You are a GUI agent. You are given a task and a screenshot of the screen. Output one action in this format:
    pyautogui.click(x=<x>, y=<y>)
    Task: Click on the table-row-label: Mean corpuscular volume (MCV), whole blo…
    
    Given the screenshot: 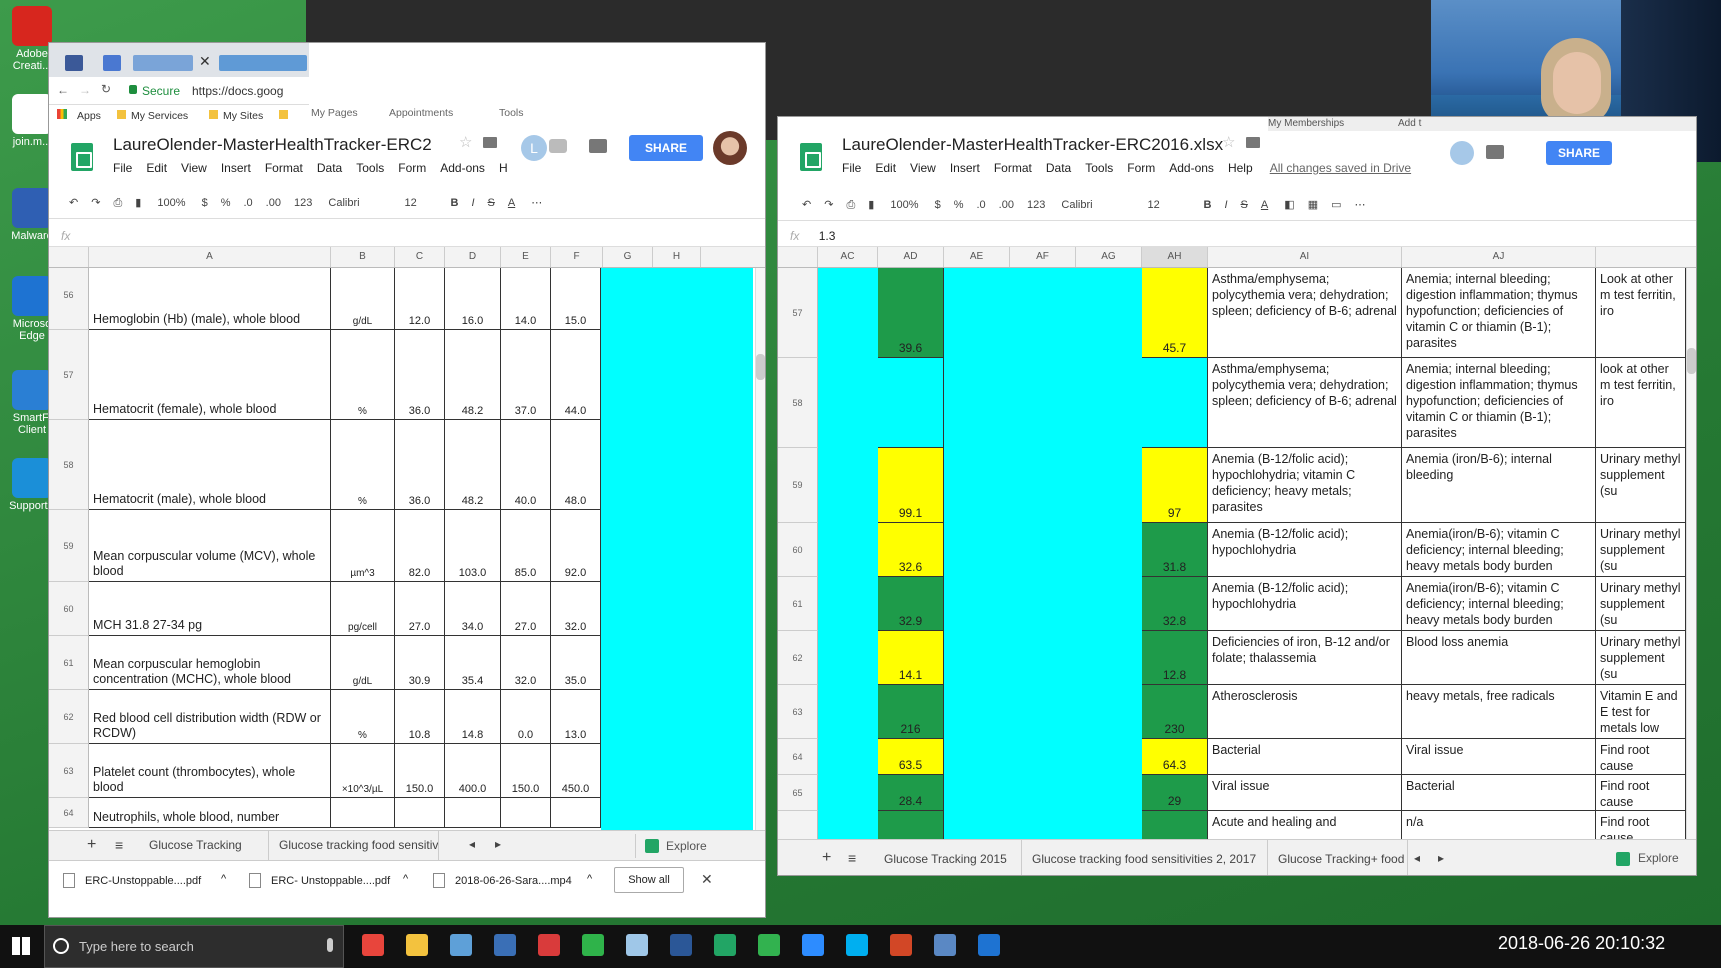 What is the action you would take?
    pyautogui.click(x=210, y=546)
    